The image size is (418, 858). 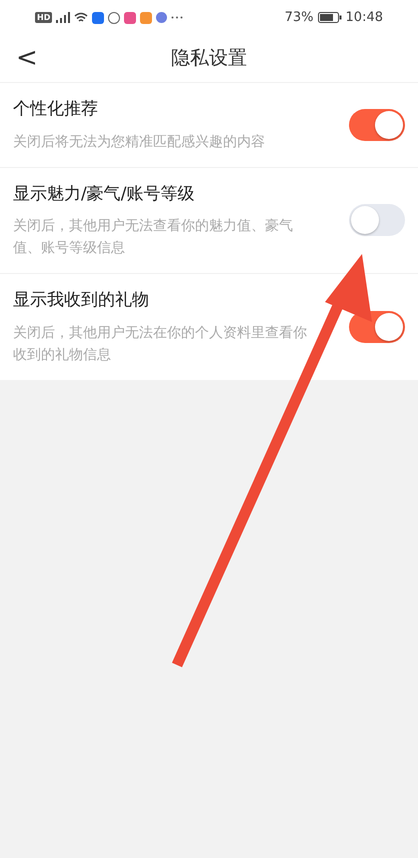 What do you see at coordinates (56, 109) in the screenshot?
I see `setting-title: 个性化推荐` at bounding box center [56, 109].